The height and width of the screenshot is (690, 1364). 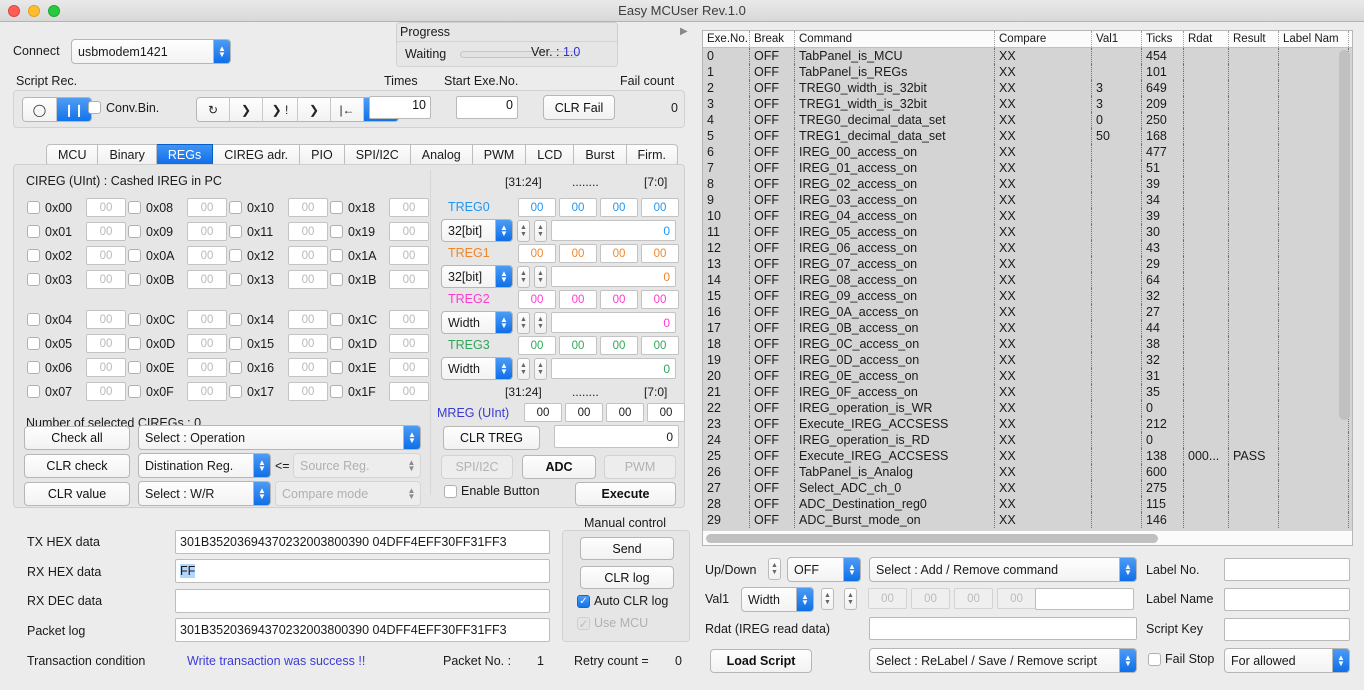 I want to click on step-icon: ❯, so click(x=246, y=109).